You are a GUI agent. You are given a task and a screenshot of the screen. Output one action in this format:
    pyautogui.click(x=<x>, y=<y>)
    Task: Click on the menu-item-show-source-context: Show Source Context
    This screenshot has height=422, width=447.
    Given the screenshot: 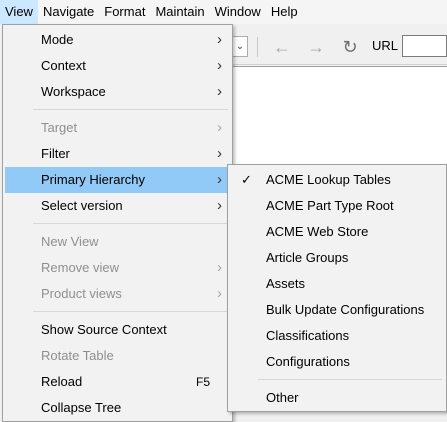 What is the action you would take?
    pyautogui.click(x=117, y=330)
    